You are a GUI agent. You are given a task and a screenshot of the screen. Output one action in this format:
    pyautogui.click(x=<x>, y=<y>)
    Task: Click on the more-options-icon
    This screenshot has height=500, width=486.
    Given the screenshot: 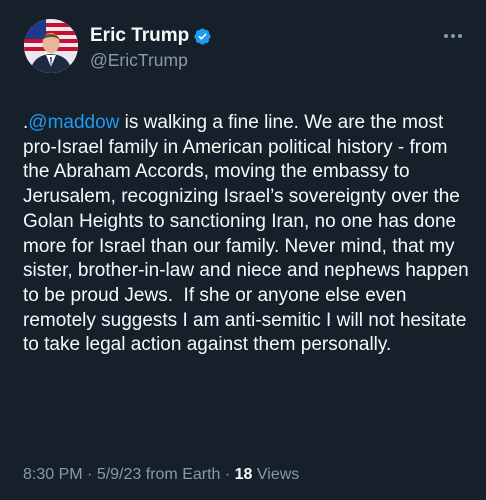 What is the action you would take?
    pyautogui.click(x=453, y=33)
    